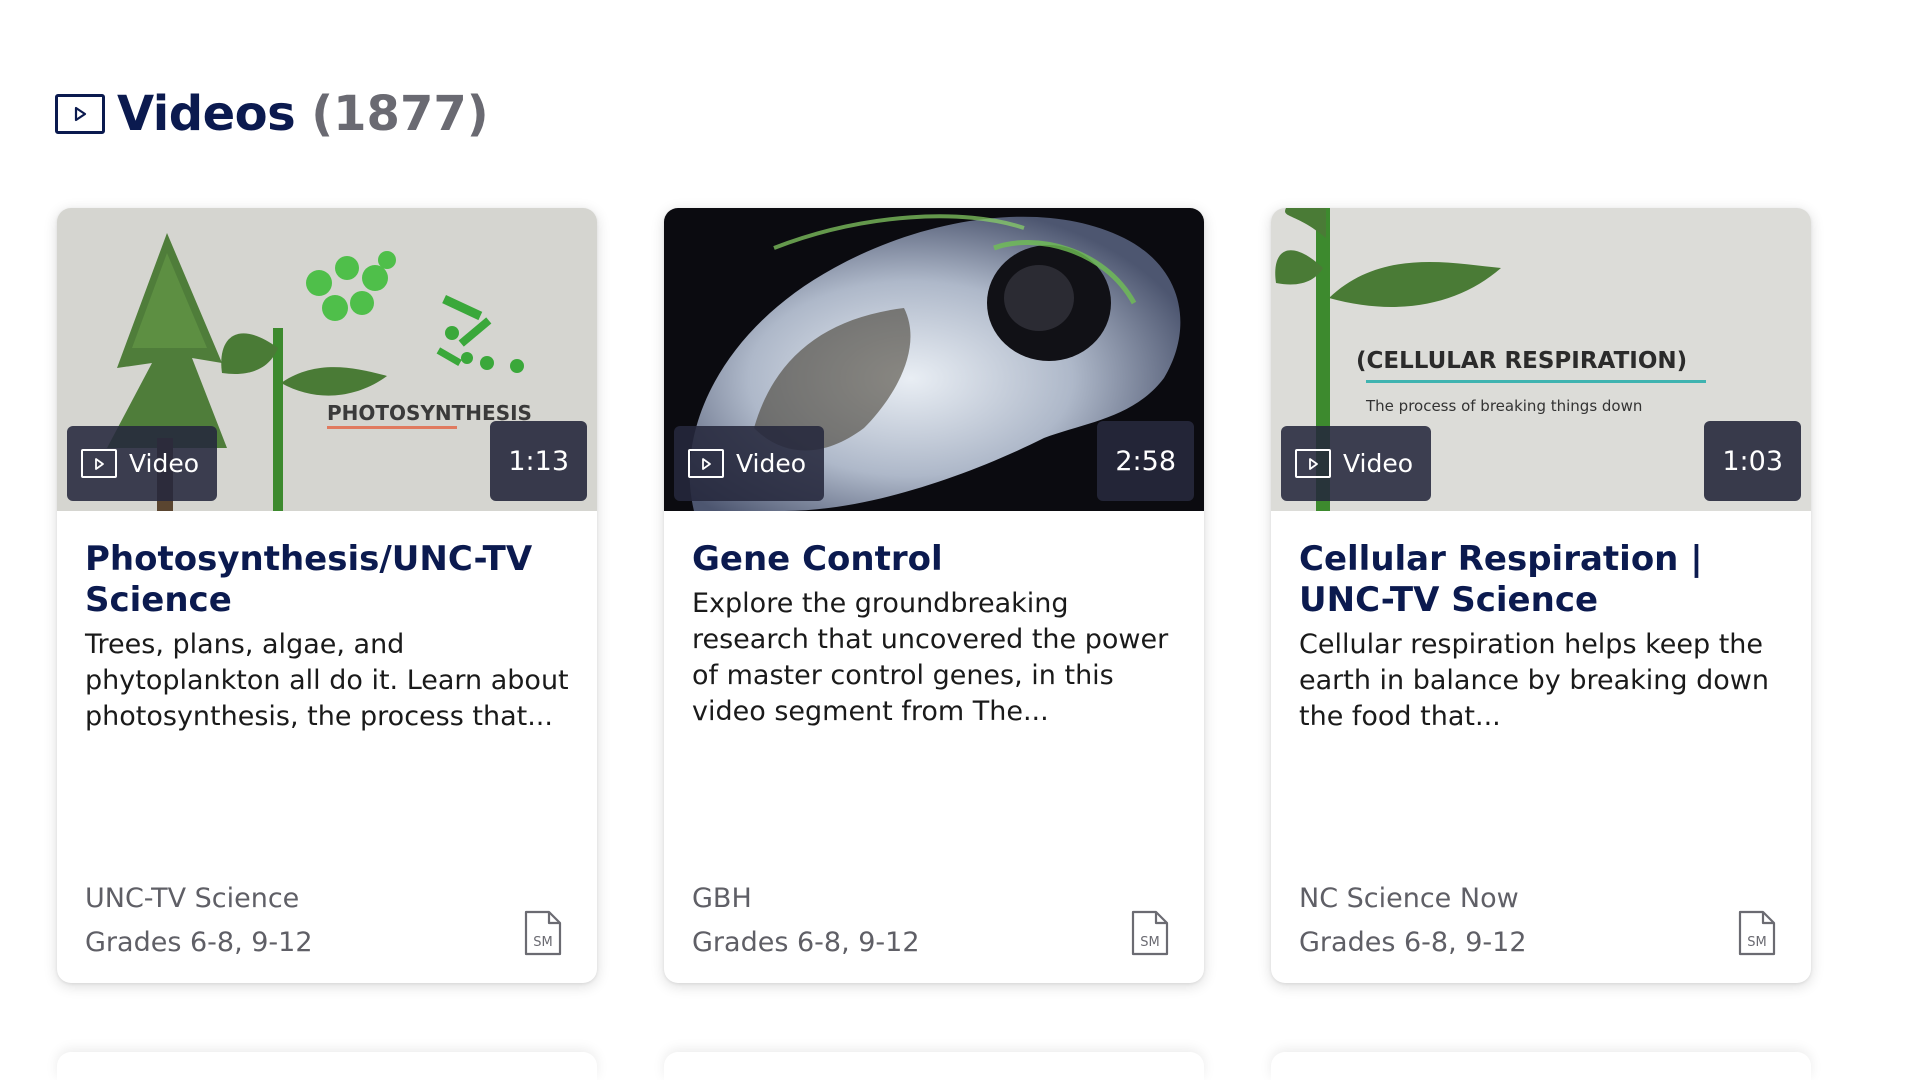 The height and width of the screenshot is (1080, 1920). Describe the element at coordinates (1409, 898) in the screenshot. I see `card-source: NC Science Now` at that location.